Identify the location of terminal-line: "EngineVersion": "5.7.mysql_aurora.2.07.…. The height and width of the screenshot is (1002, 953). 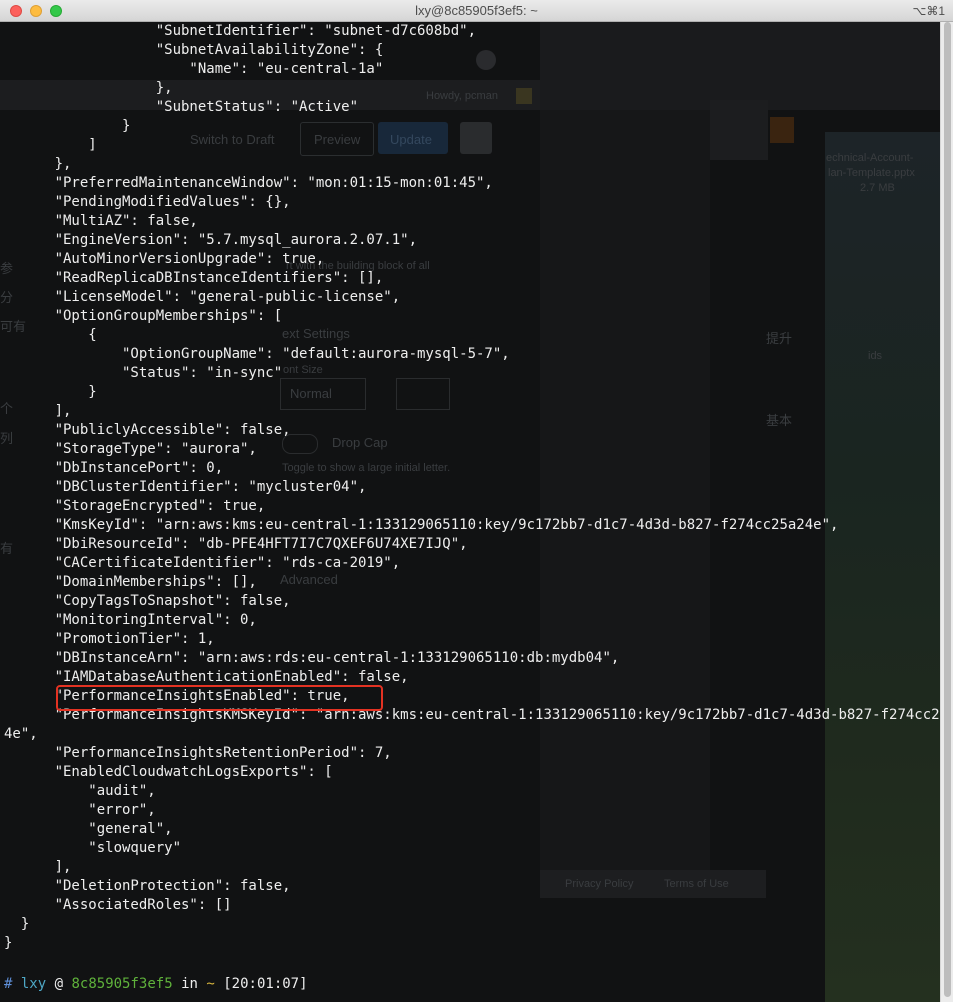
(211, 240).